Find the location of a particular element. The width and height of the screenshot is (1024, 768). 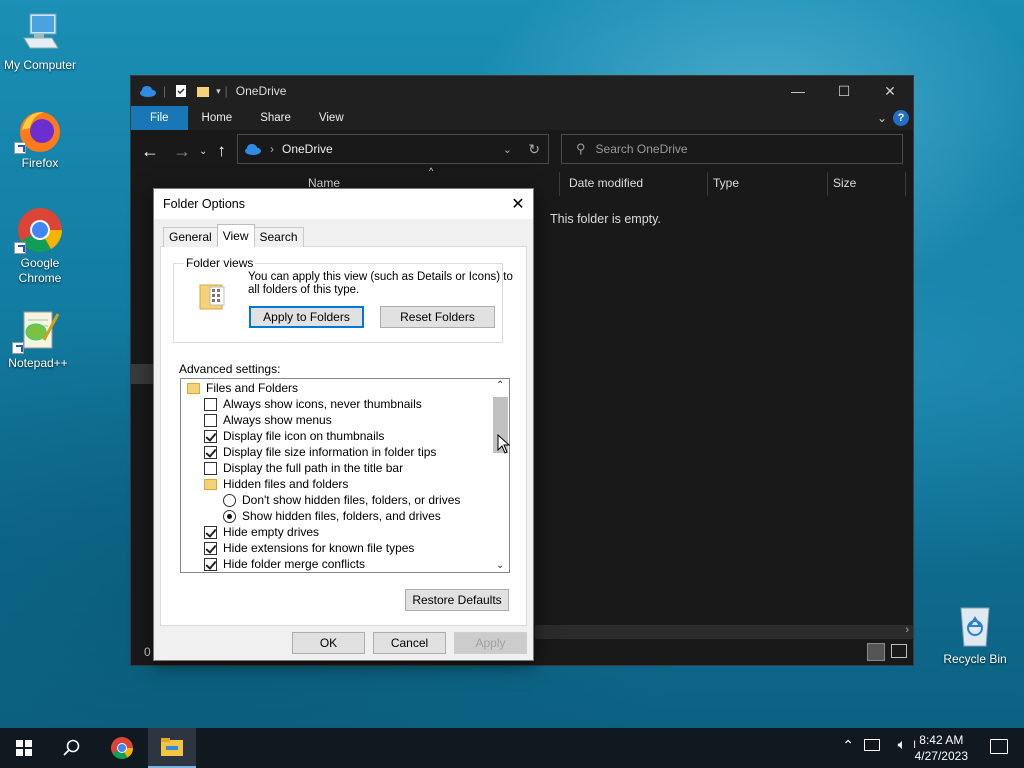

setting-row: Display file icon on thumbnails is located at coordinates (294, 436).